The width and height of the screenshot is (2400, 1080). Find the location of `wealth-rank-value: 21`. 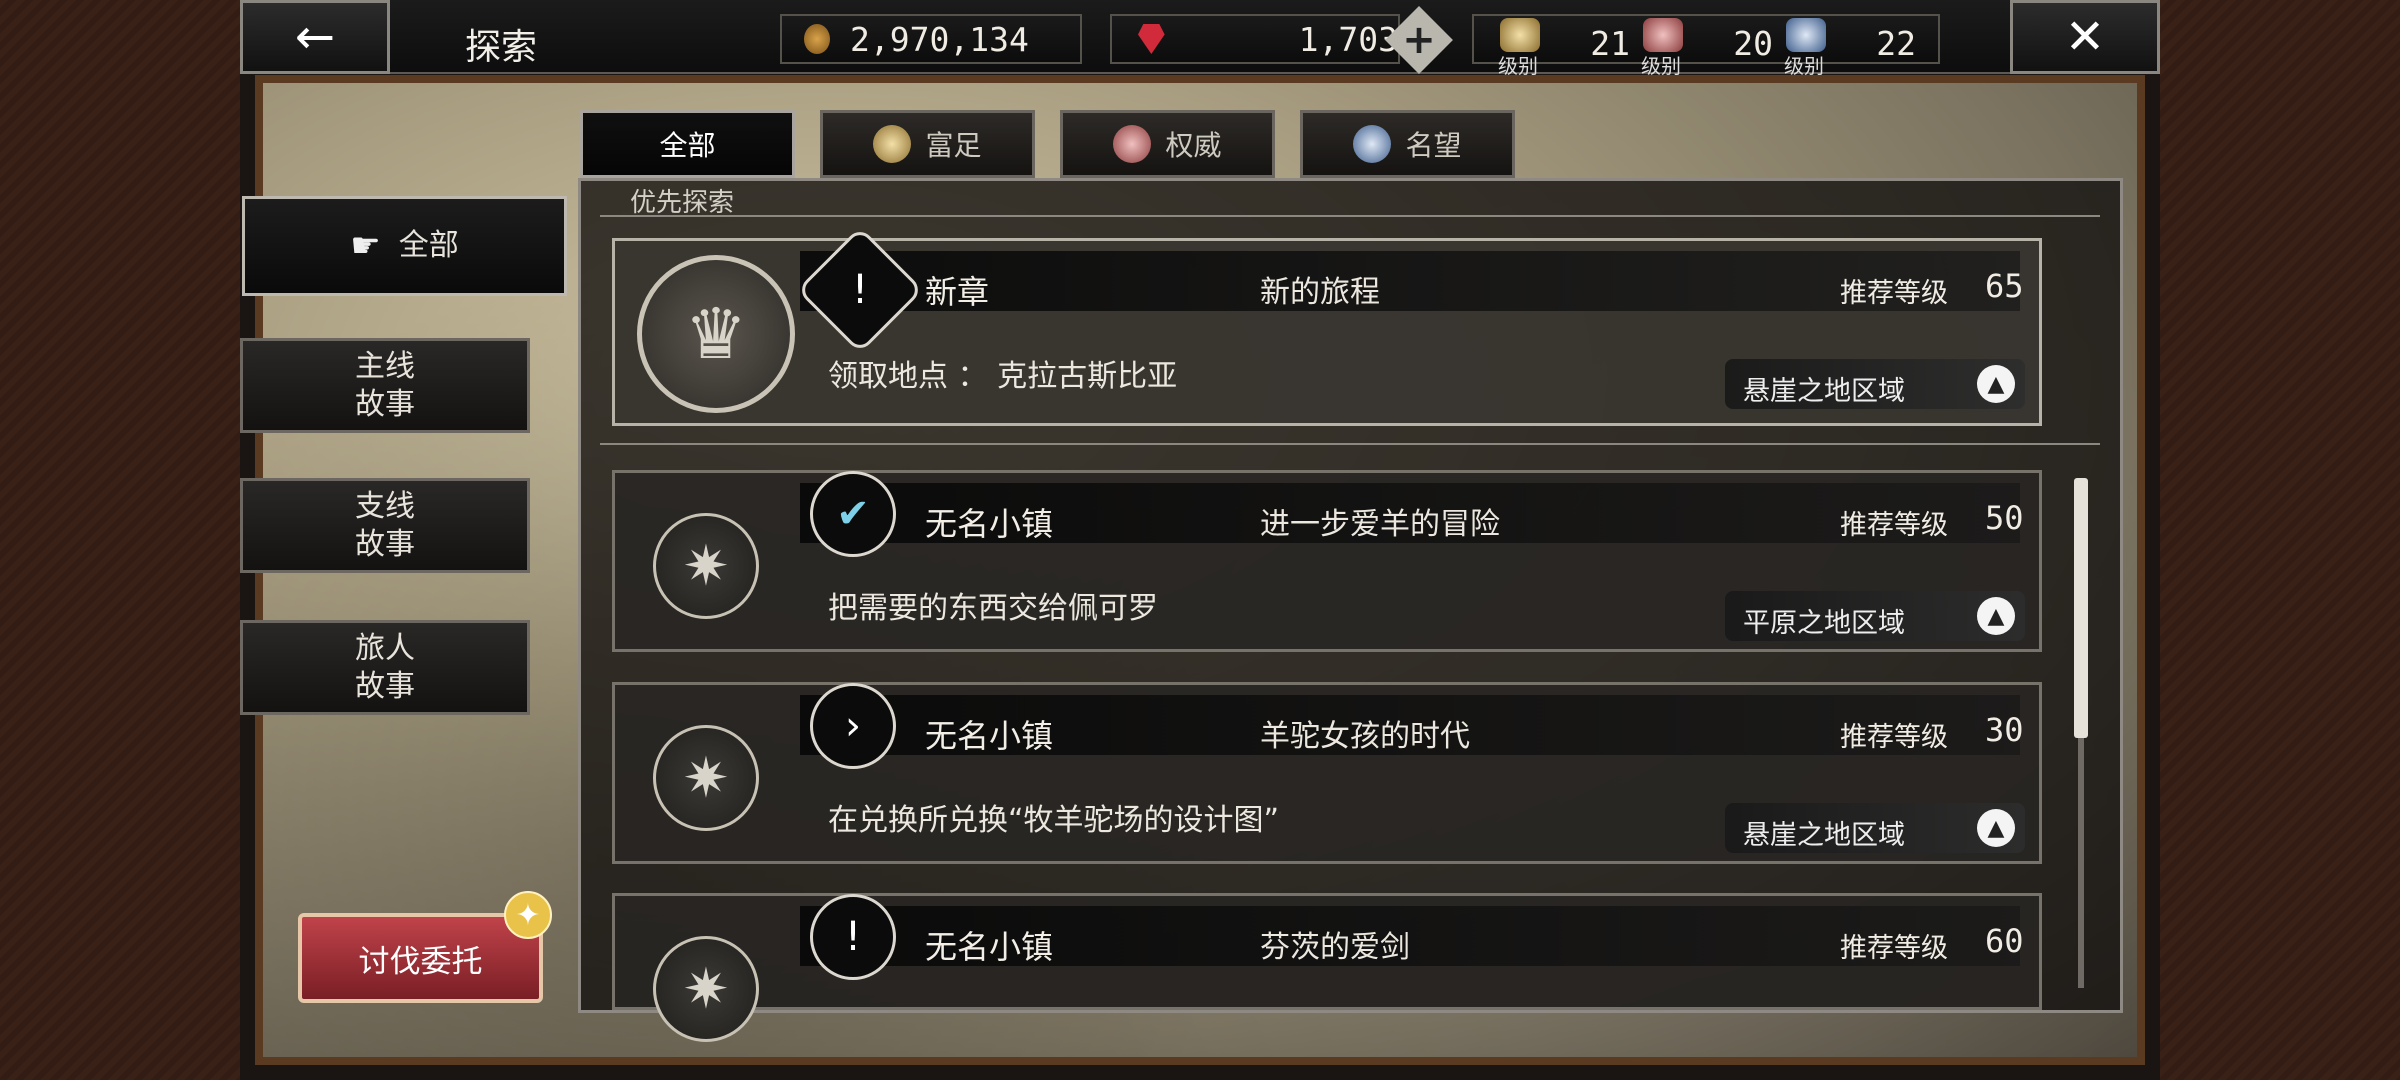

wealth-rank-value: 21 is located at coordinates (1610, 43).